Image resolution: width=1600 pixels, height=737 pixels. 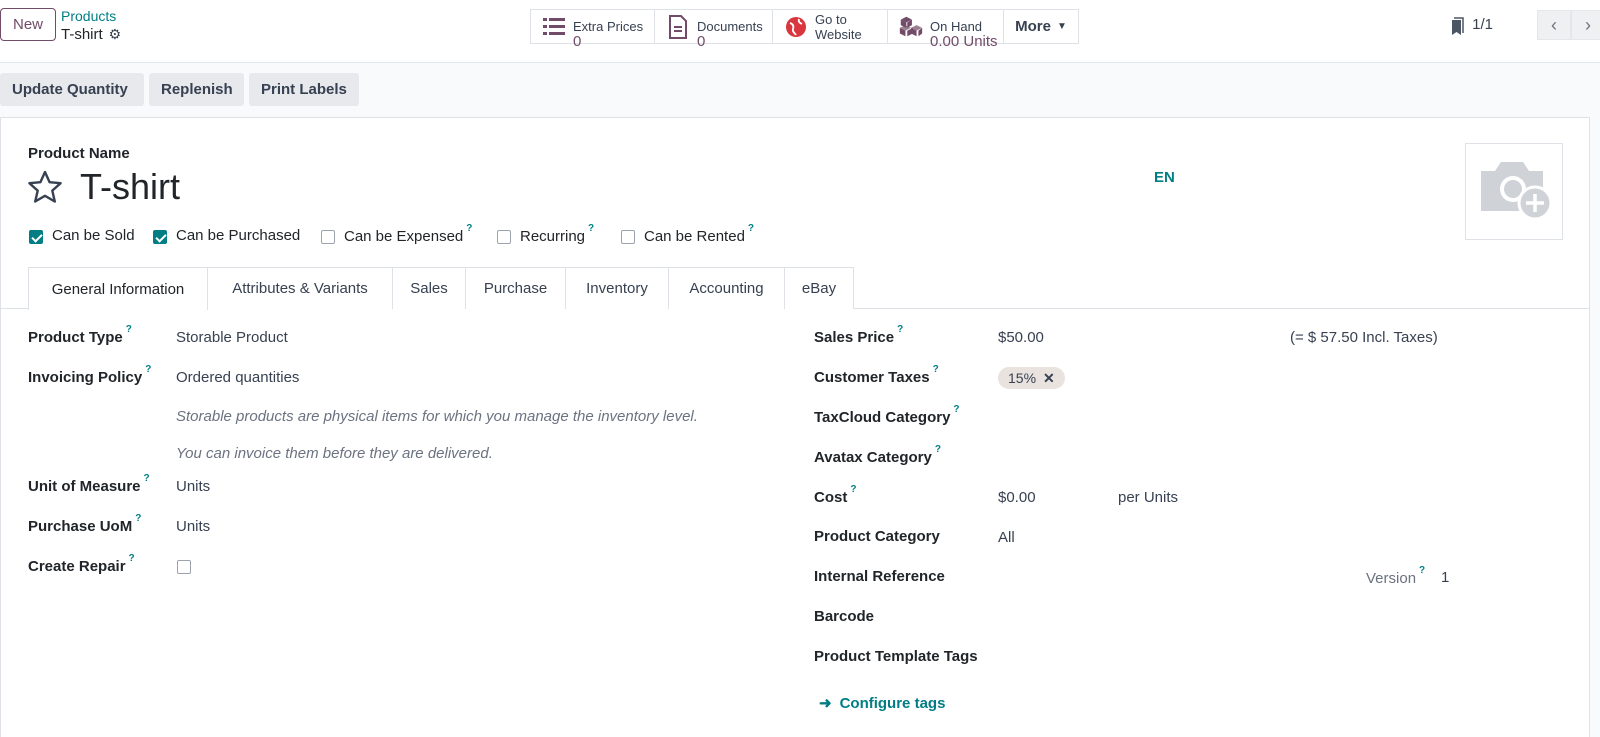 I want to click on extra-prices-count: 0, so click(x=577, y=41).